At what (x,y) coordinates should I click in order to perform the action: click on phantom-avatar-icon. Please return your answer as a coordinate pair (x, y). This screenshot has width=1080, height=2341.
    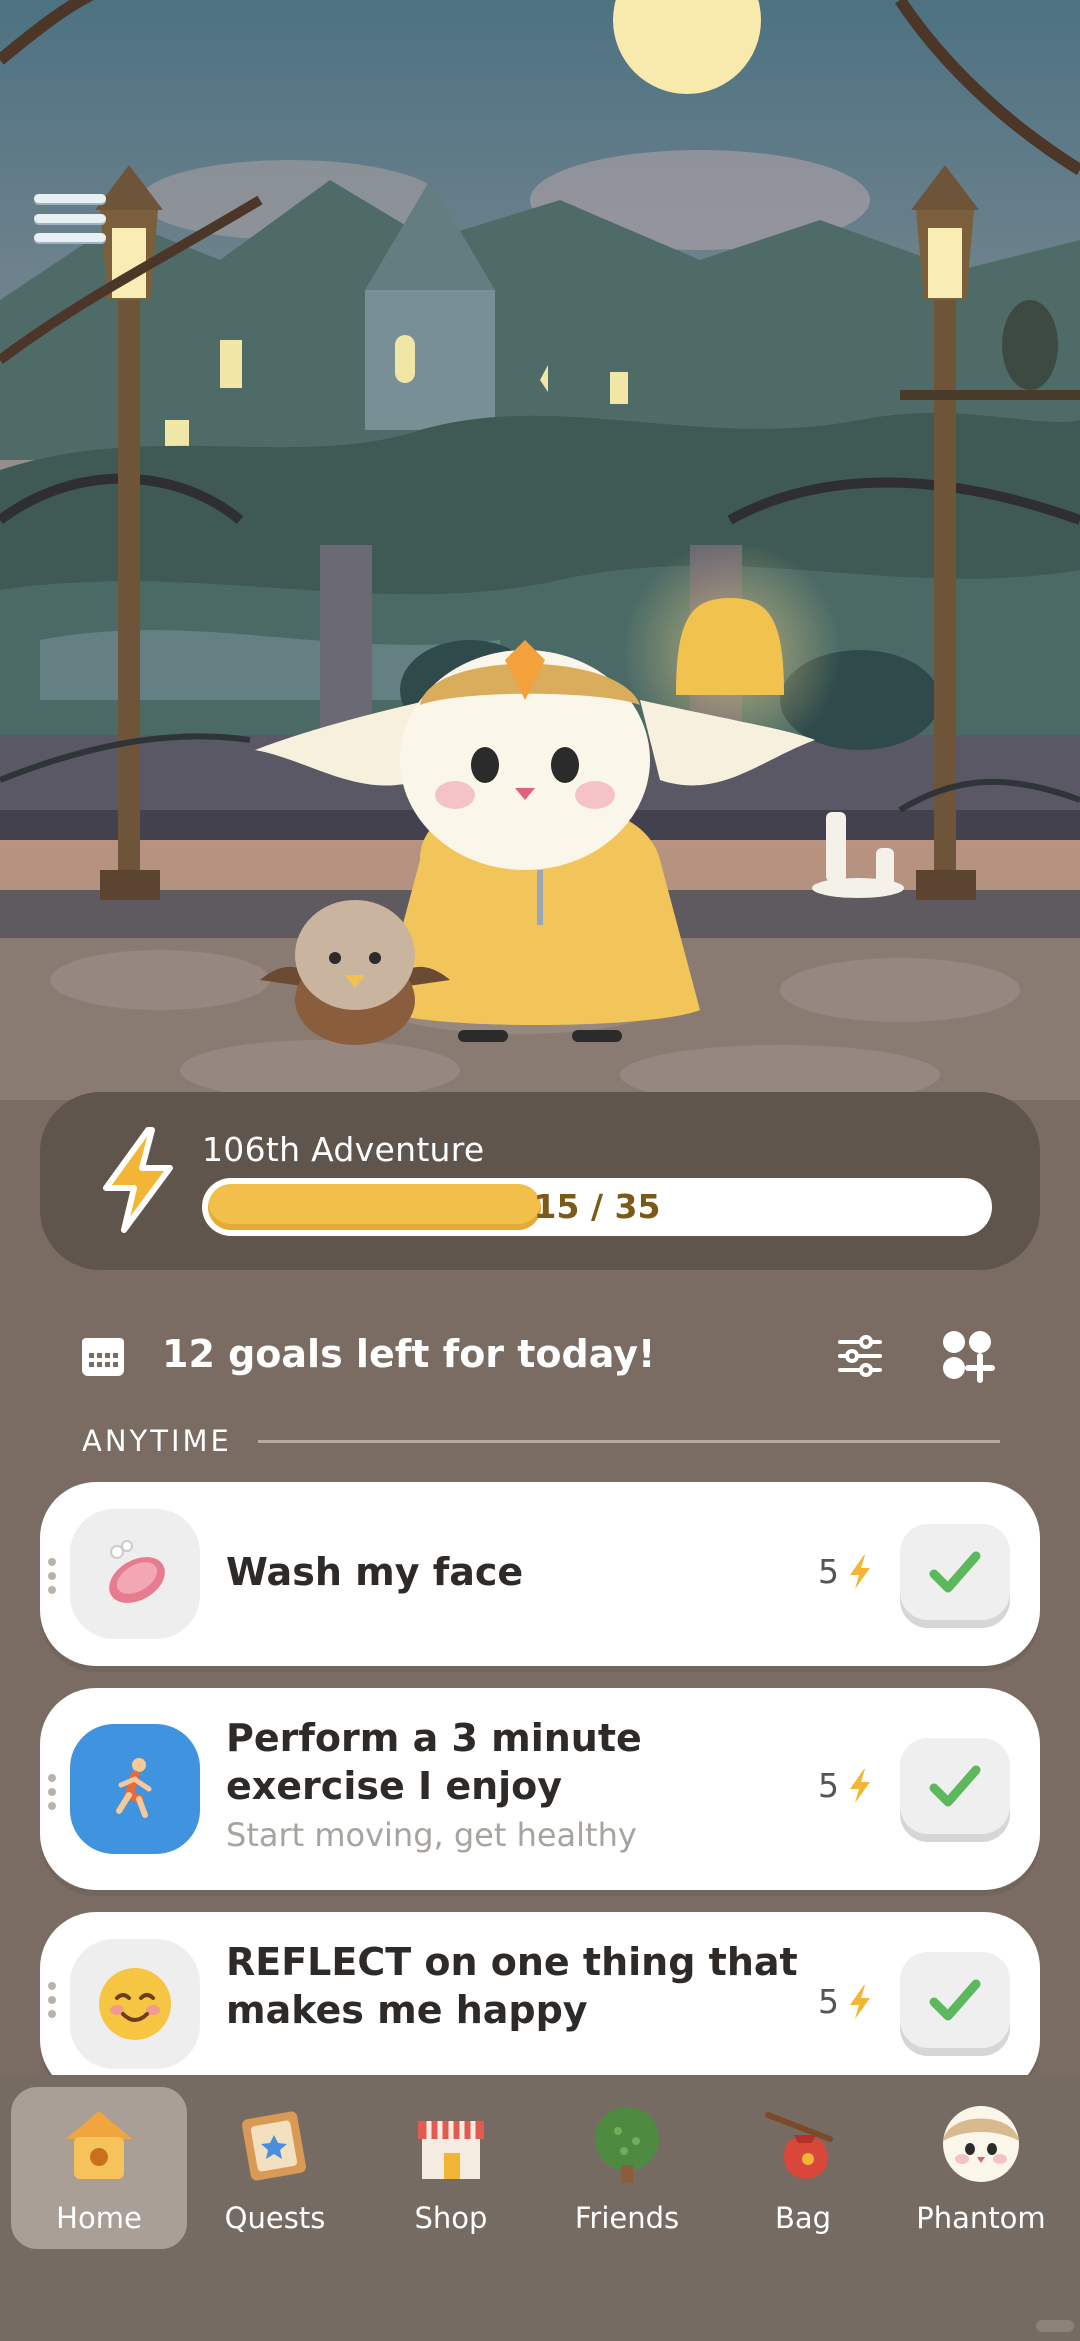
    Looking at the image, I should click on (981, 2144).